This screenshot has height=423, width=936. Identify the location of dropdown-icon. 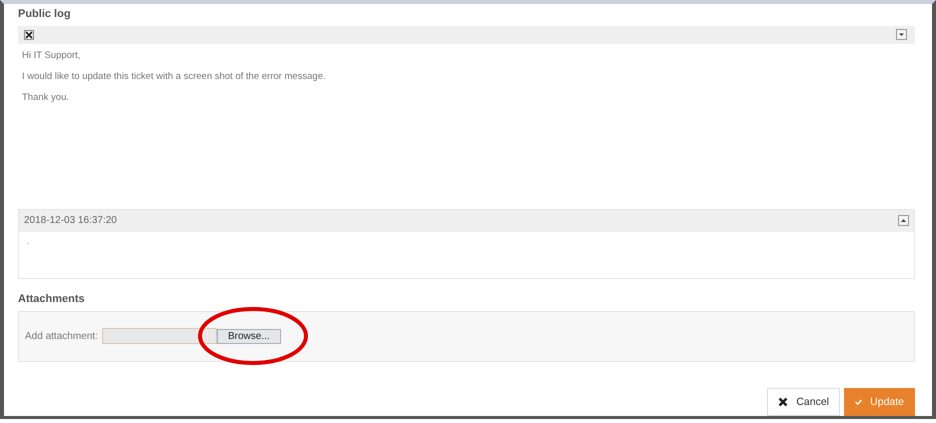
(901, 34).